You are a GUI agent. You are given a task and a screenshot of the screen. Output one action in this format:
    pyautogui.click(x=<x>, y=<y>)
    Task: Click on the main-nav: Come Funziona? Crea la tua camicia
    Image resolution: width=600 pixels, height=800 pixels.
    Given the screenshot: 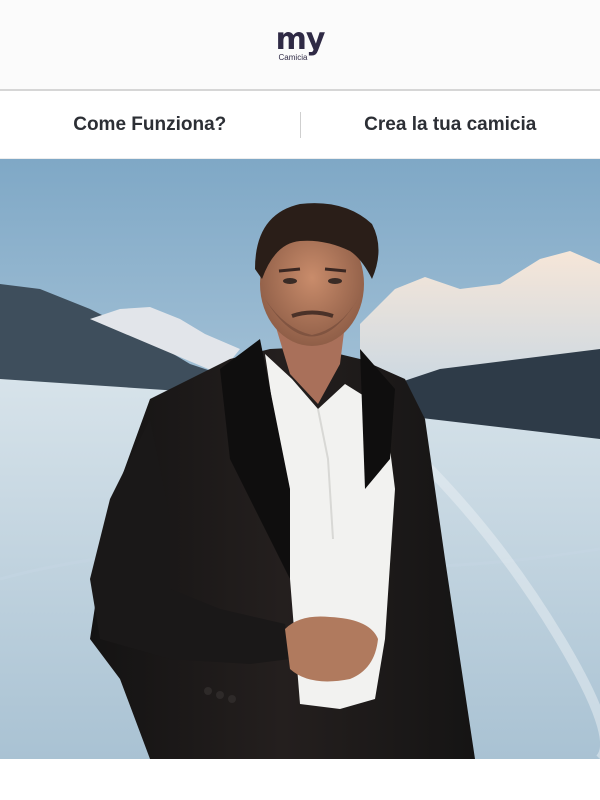 What is the action you would take?
    pyautogui.click(x=300, y=125)
    